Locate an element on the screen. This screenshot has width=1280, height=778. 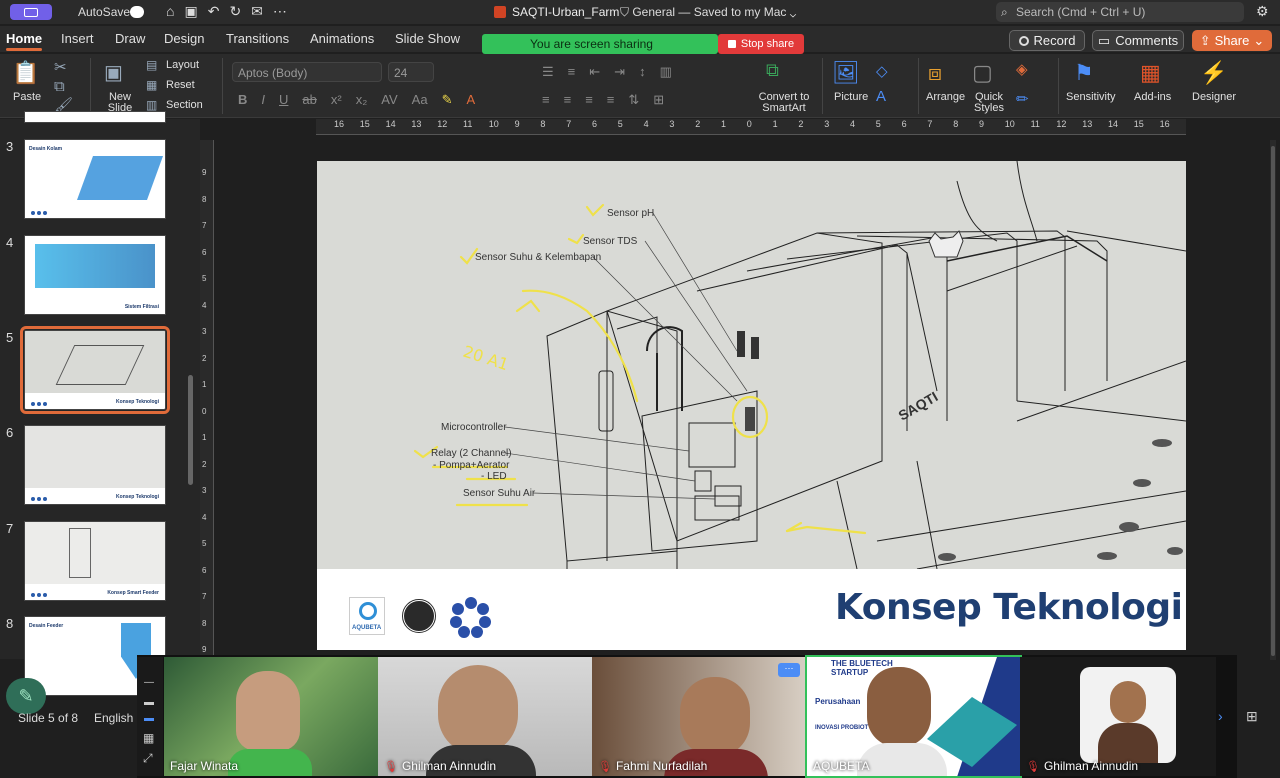
language-indicator: English is located at coordinates (113, 718).